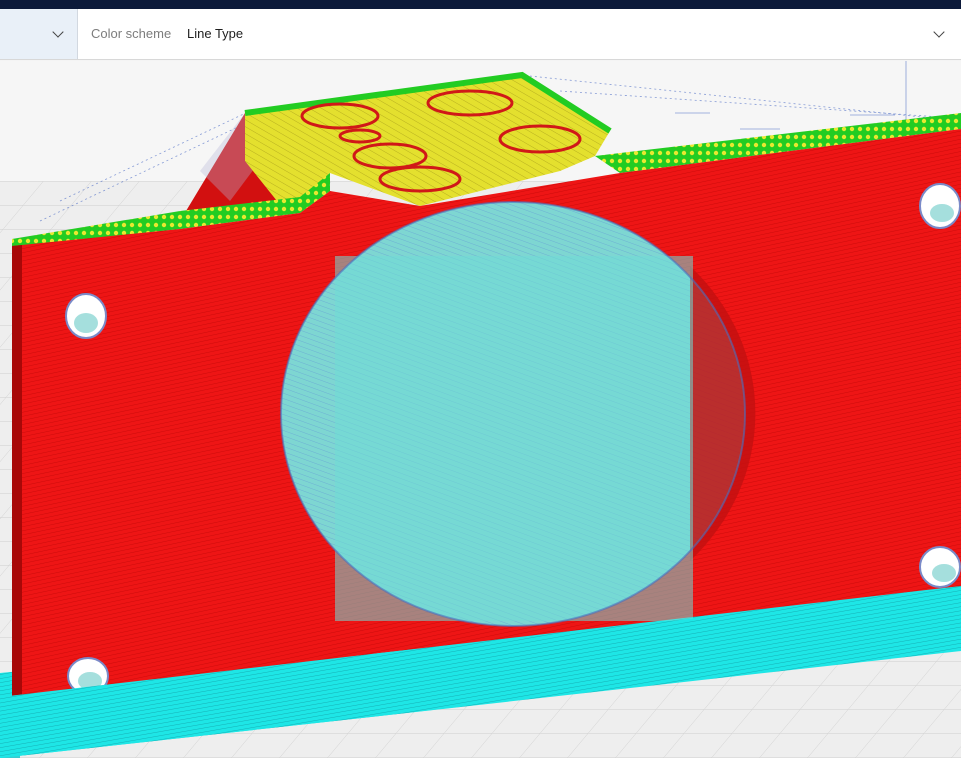  Describe the element at coordinates (131, 33) in the screenshot. I see `color-scheme-label: Color scheme` at that location.